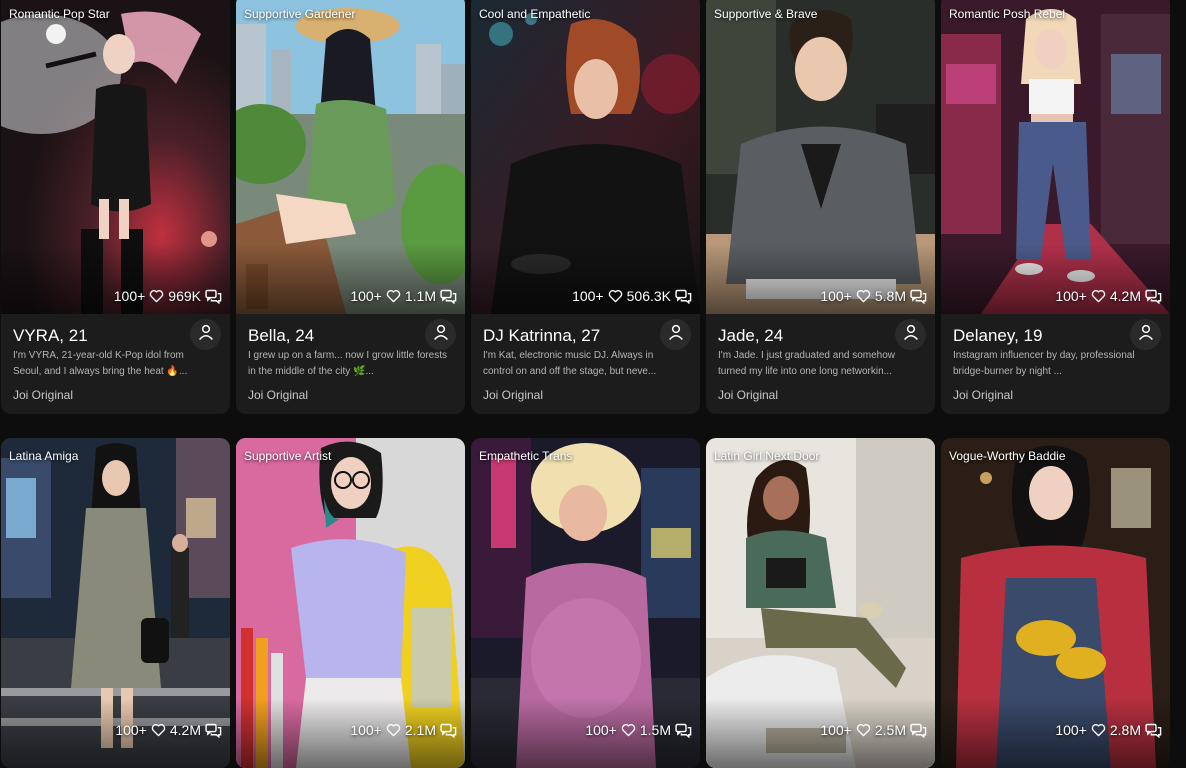 The height and width of the screenshot is (768, 1186). Describe the element at coordinates (998, 335) in the screenshot. I see `character-name: Delaney, 19` at that location.